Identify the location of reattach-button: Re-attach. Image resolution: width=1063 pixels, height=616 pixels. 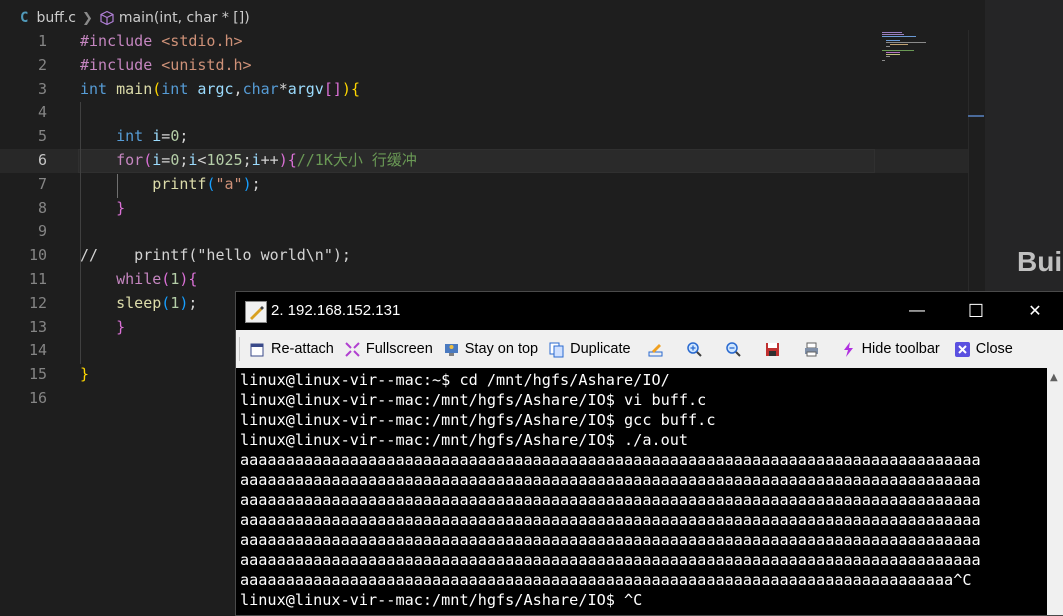
(291, 349).